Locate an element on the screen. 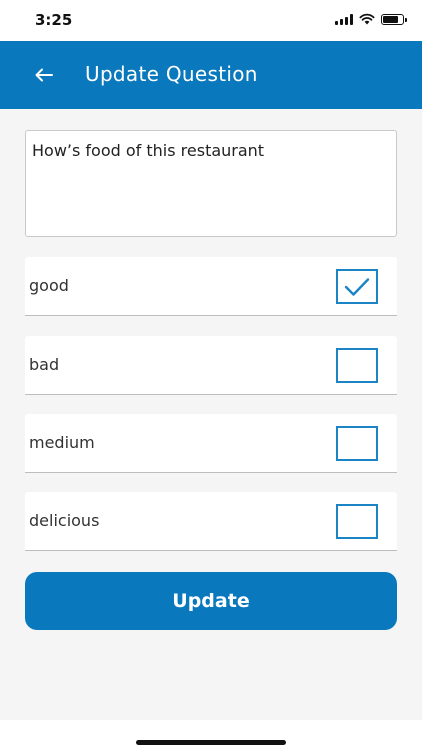  option-checkbox-good is located at coordinates (357, 286).